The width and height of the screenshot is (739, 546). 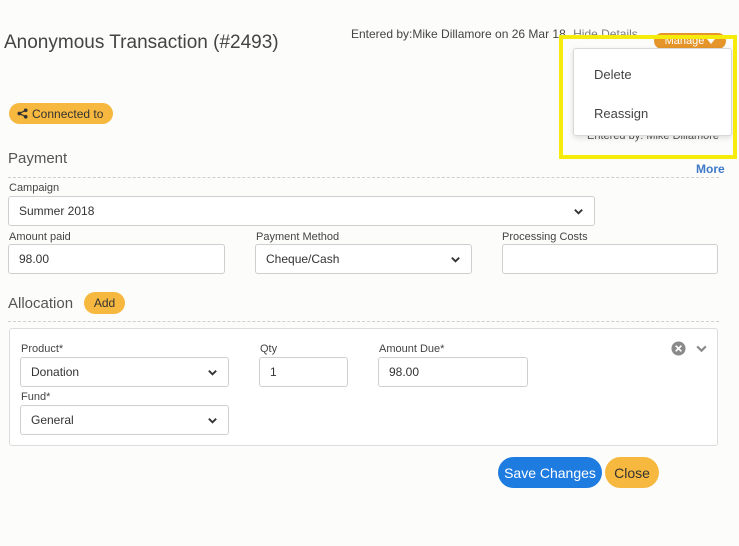 What do you see at coordinates (648, 97) in the screenshot?
I see `highlight-box` at bounding box center [648, 97].